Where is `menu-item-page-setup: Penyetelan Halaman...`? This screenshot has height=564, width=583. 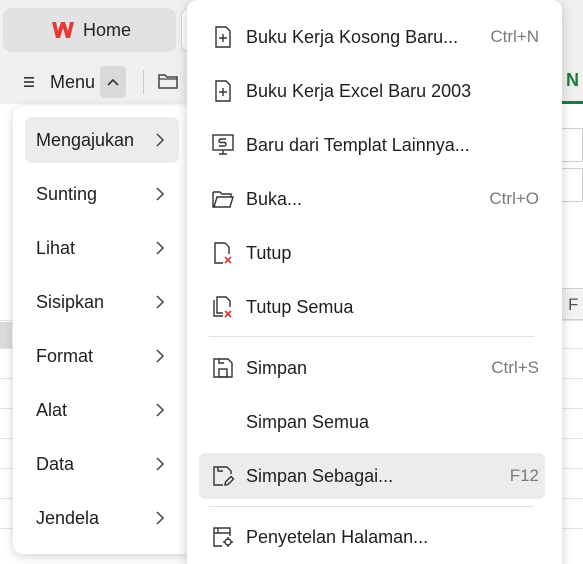 menu-item-page-setup: Penyetelan Halaman... is located at coordinates (372, 537).